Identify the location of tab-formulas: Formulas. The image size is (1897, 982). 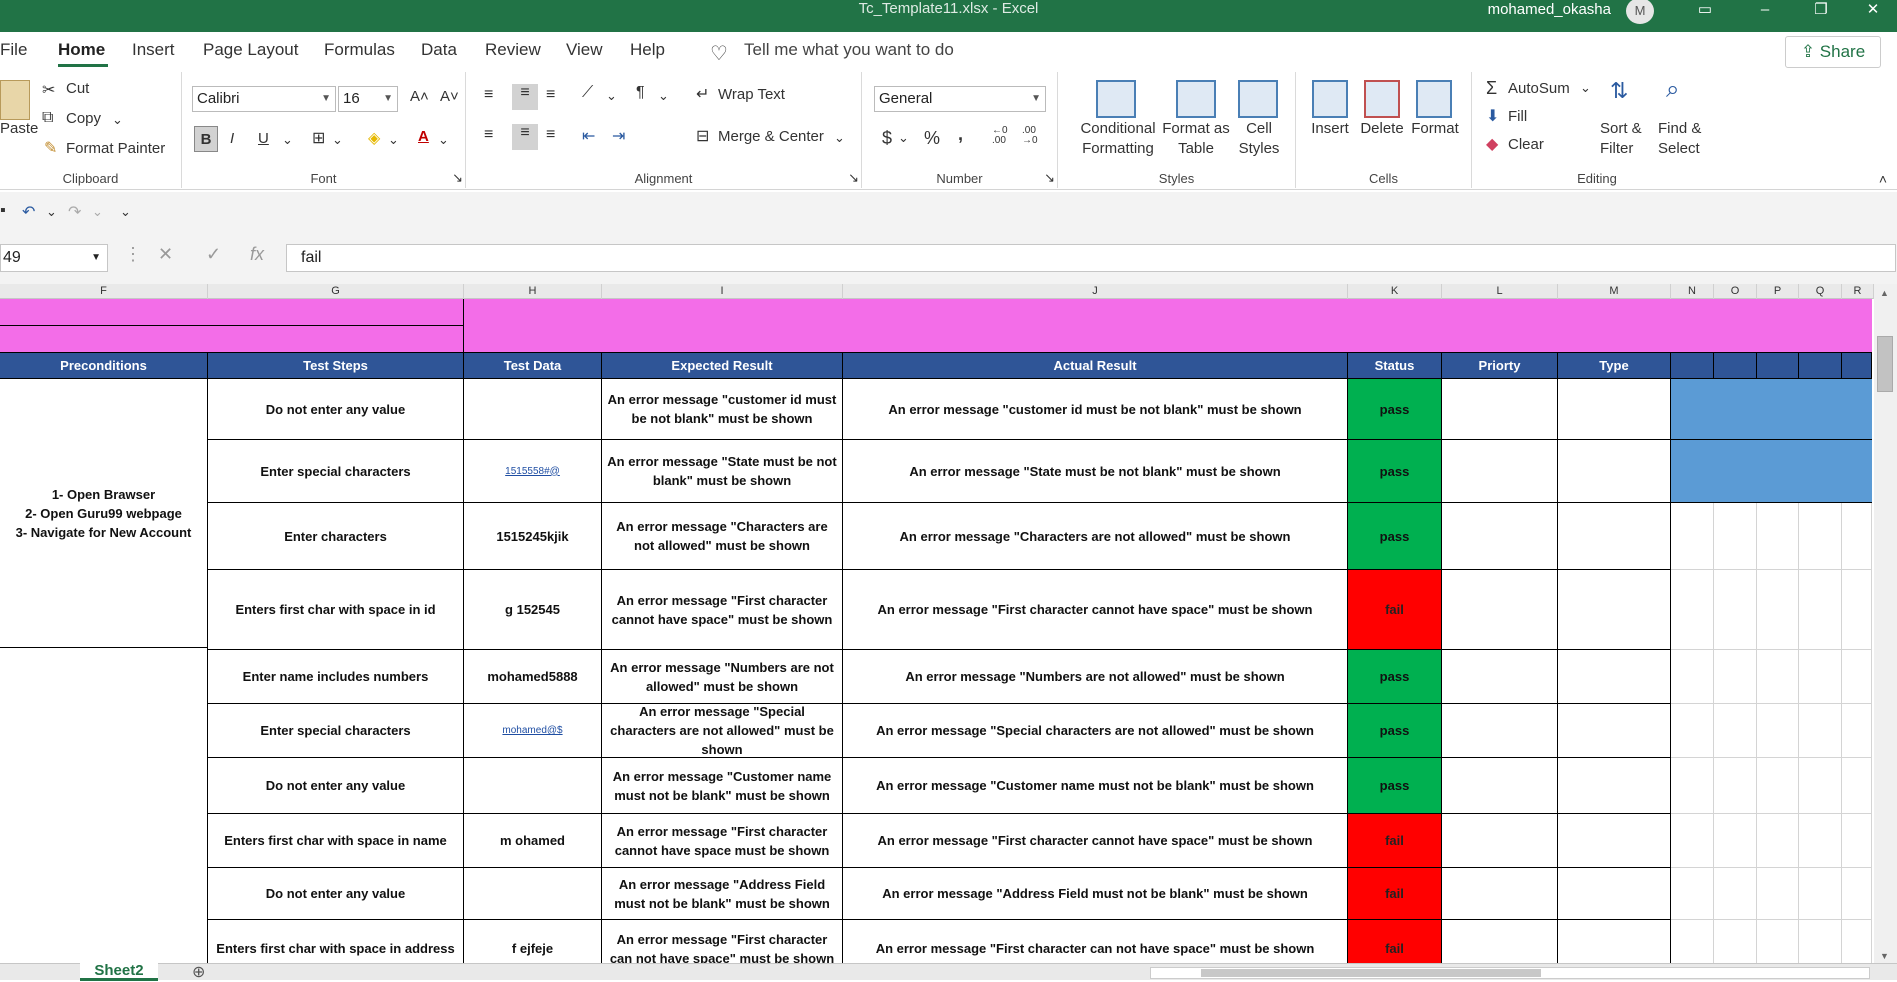
(359, 50).